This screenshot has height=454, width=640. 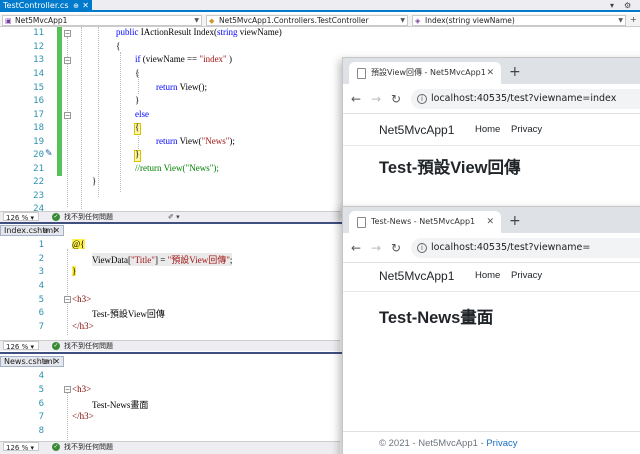 I want to click on brush-icon: ✐ ▾, so click(x=174, y=217).